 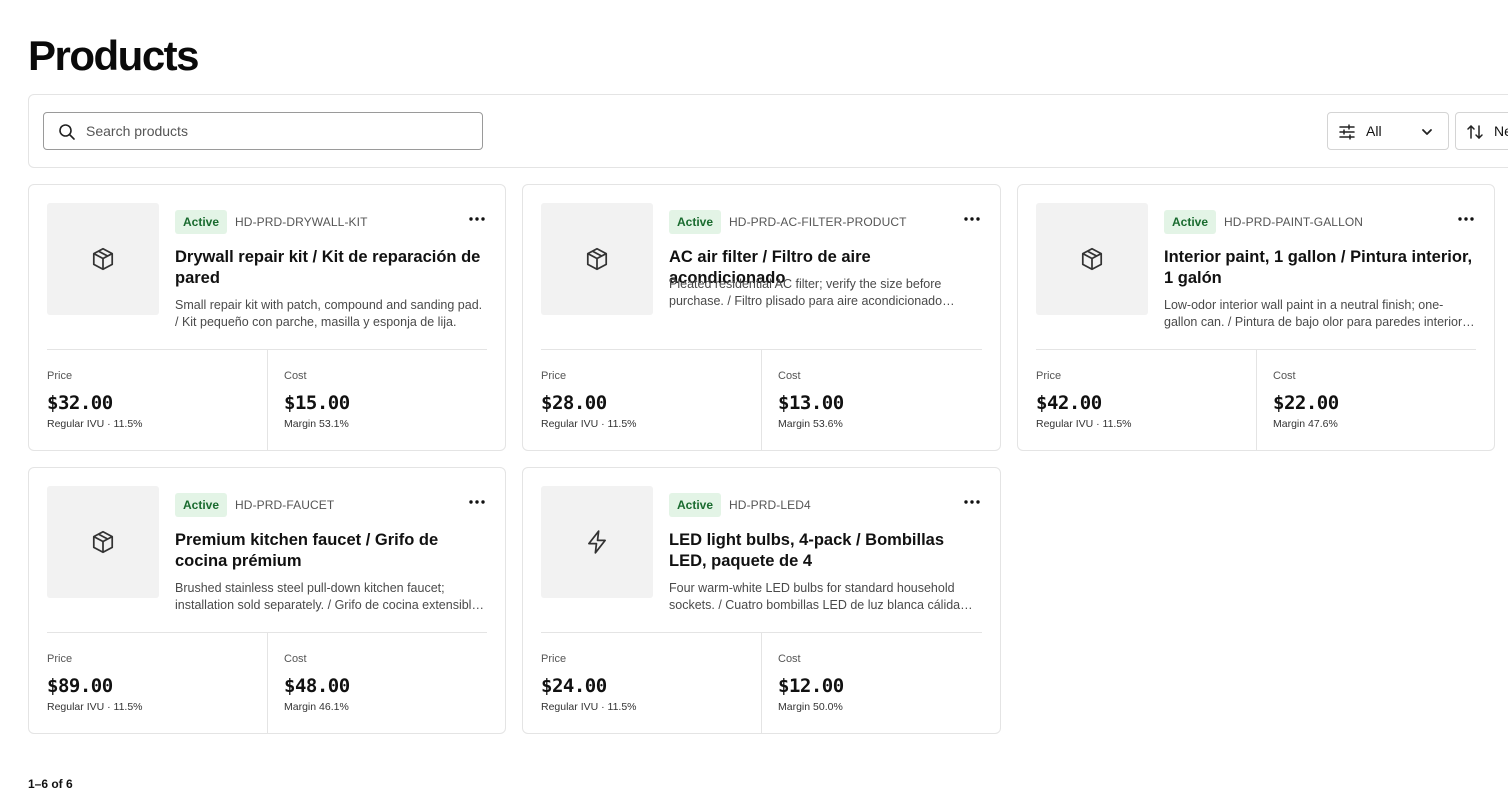 I want to click on price-block: Price $24.00 Regular IVU · 11.5%, so click(x=642, y=683).